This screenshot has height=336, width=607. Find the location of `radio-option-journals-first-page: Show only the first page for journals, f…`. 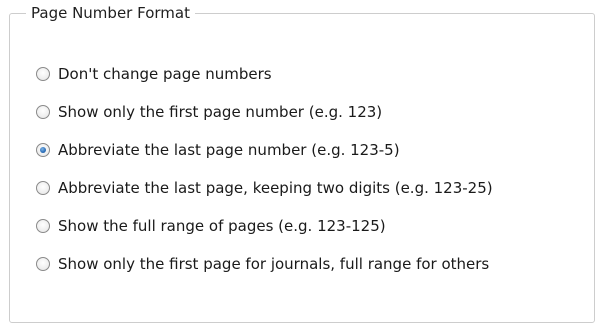

radio-option-journals-first-page: Show only the first page for journals, f… is located at coordinates (262, 264).